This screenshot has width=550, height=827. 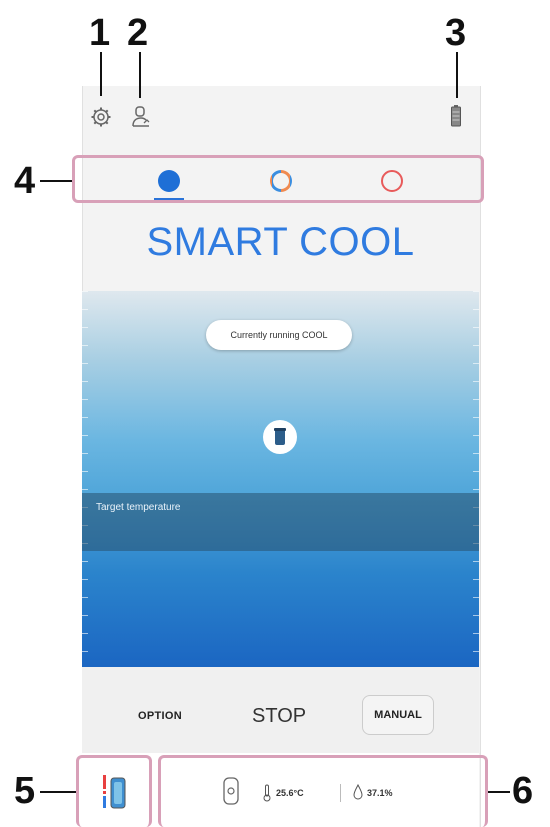 I want to click on stop-button: STOP, so click(x=279, y=716).